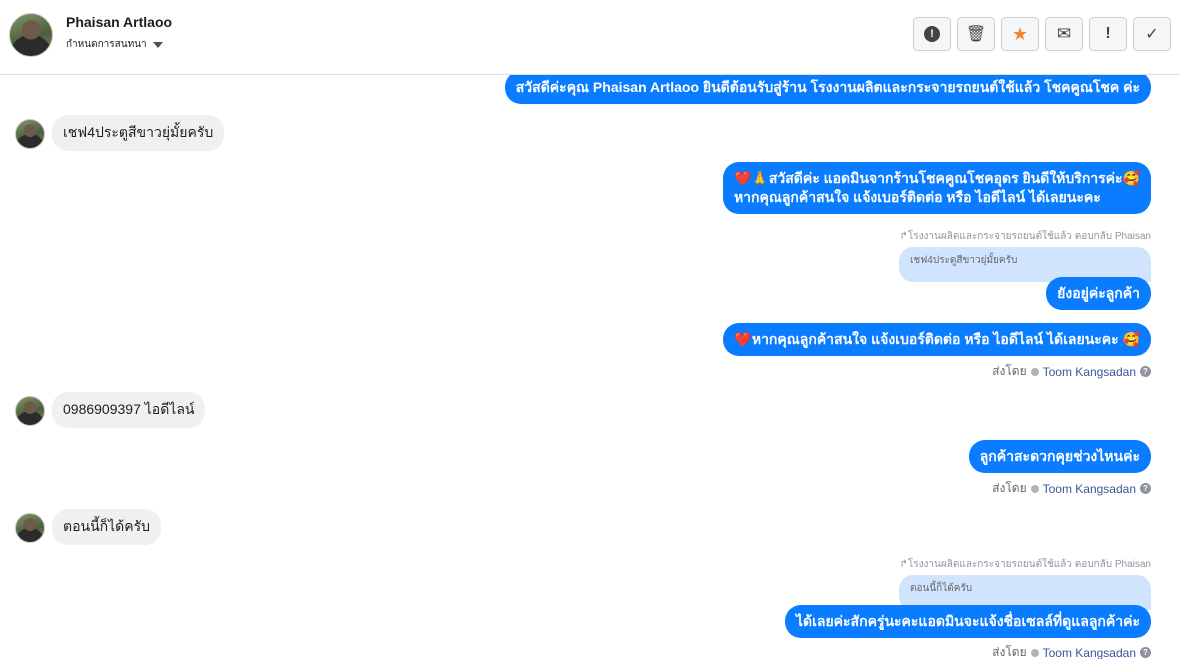  I want to click on delete-button: 🗑, so click(976, 34).